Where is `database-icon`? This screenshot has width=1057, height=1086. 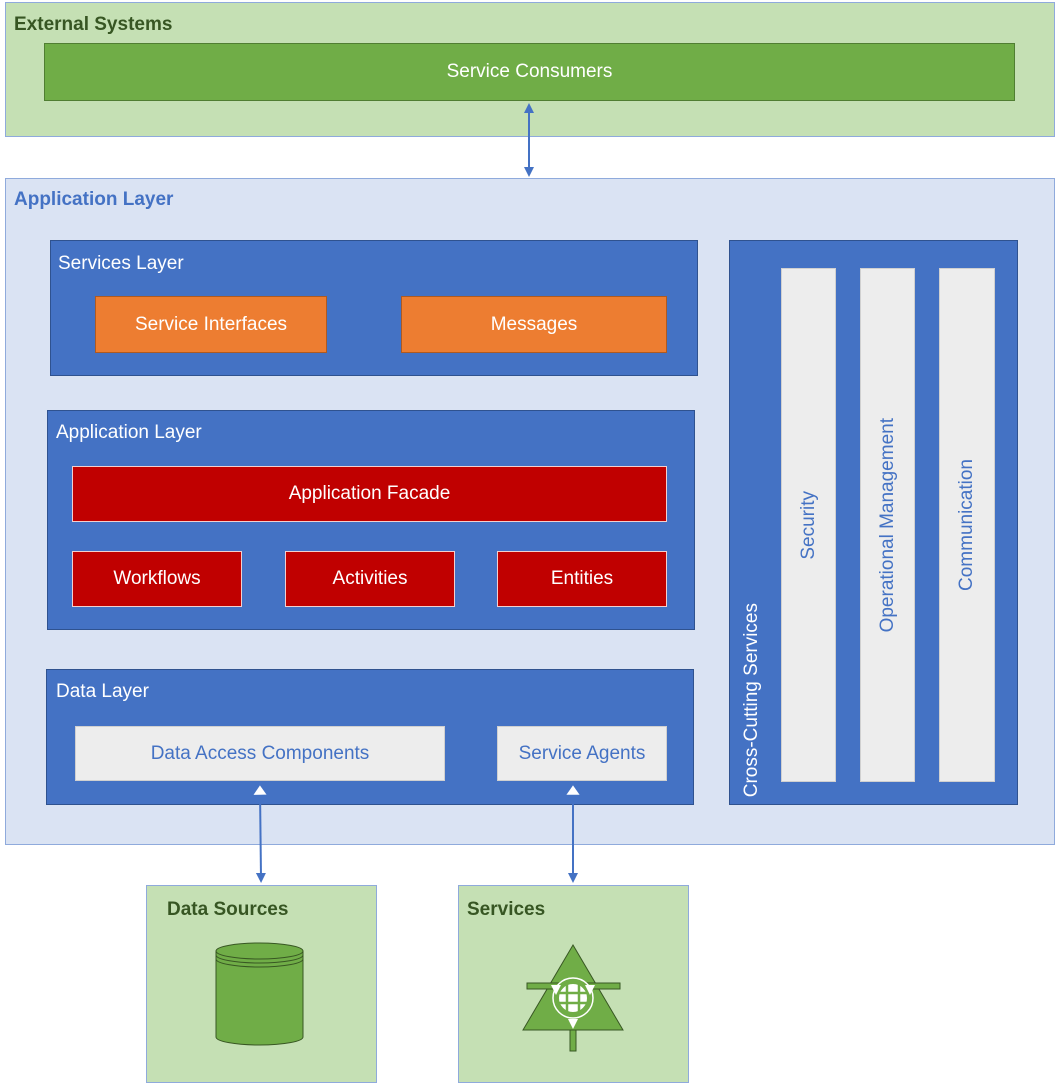 database-icon is located at coordinates (259, 994).